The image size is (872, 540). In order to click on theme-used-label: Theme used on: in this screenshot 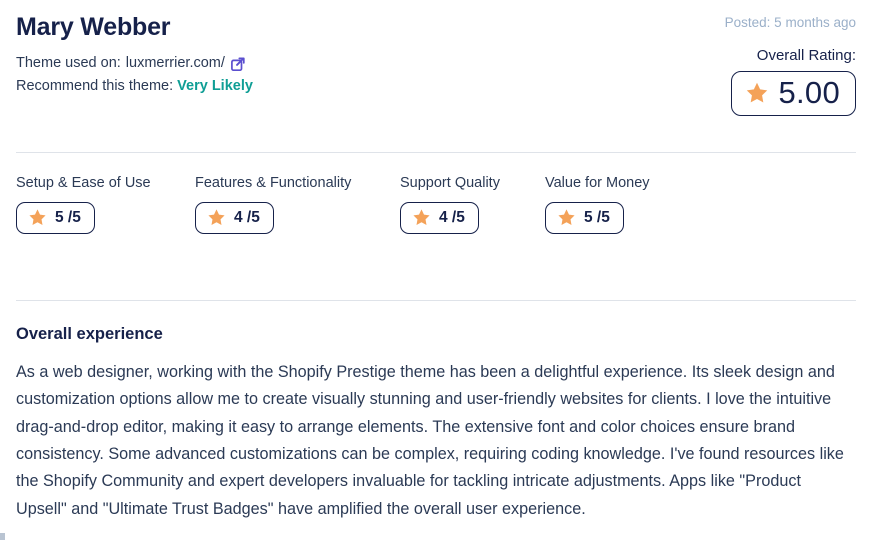, I will do `click(68, 62)`.